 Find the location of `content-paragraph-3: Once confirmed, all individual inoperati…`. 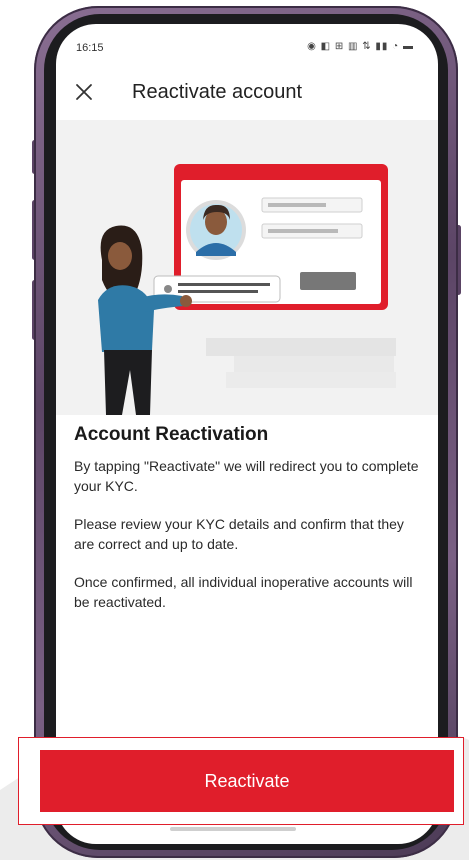

content-paragraph-3: Once confirmed, all individual inoperati… is located at coordinates (243, 592).